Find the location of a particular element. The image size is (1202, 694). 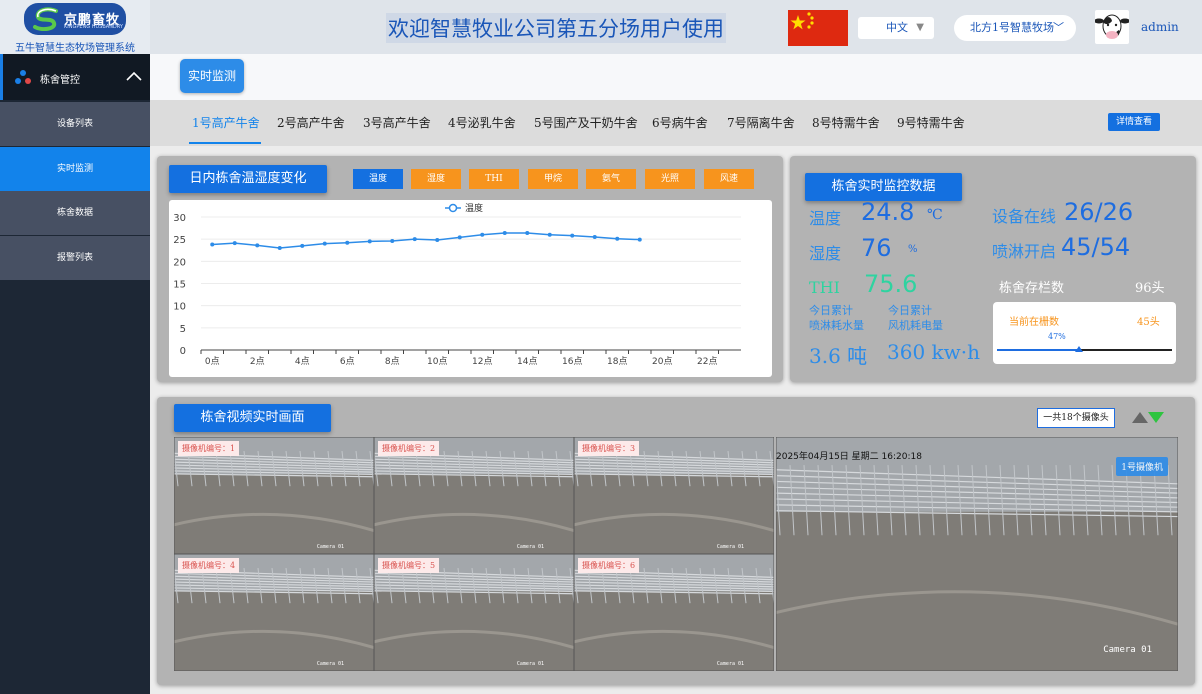

camera-label: 摄像机编号：5 is located at coordinates (409, 565).